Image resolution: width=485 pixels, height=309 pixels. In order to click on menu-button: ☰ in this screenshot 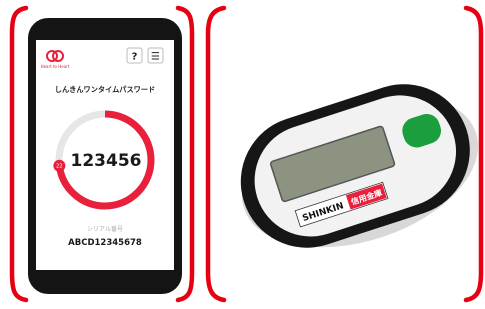, I will do `click(155, 55)`.